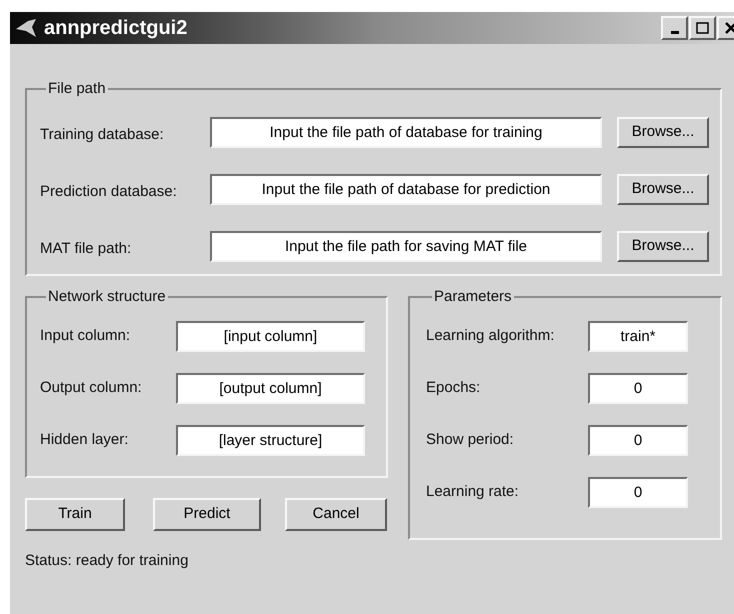  Describe the element at coordinates (473, 297) in the screenshot. I see `group-title: Parameters` at that location.